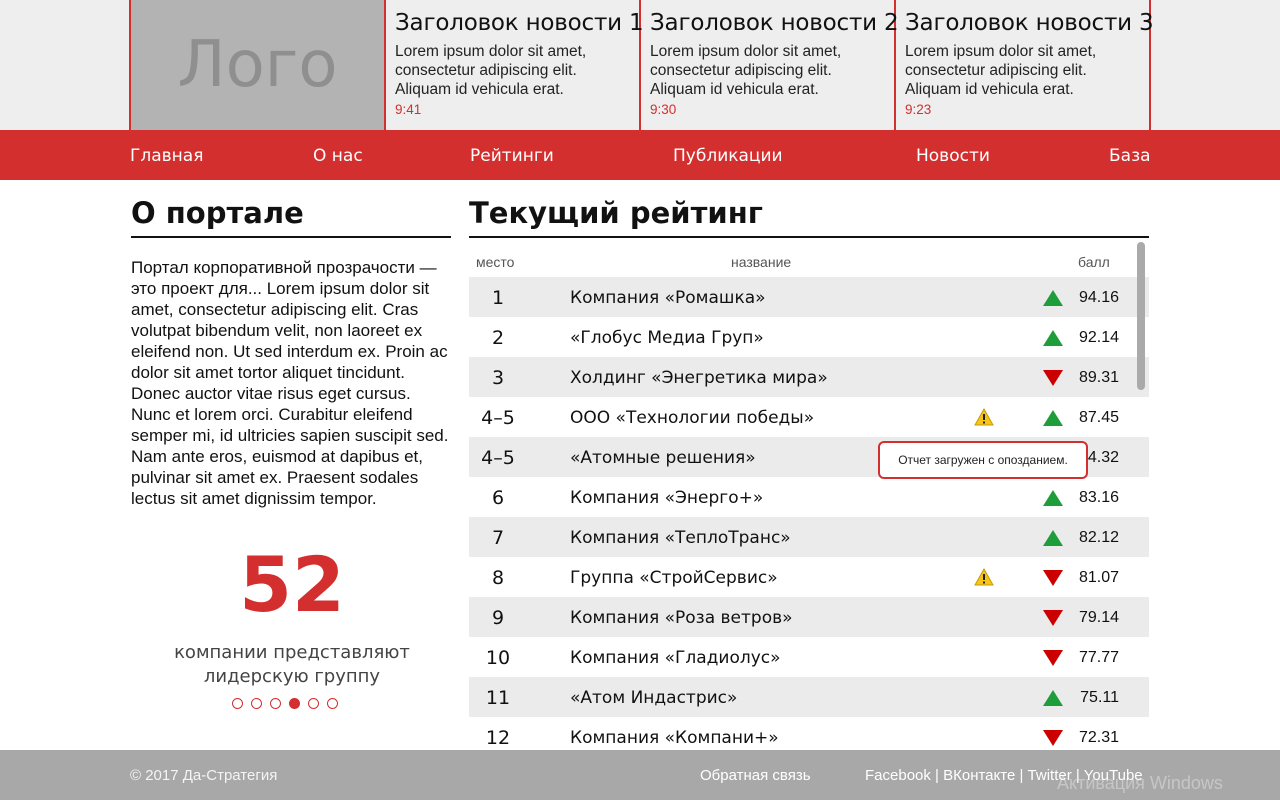 Image resolution: width=1280 pixels, height=800 pixels. What do you see at coordinates (1099, 577) in the screenshot?
I see `row-score: 81.07` at bounding box center [1099, 577].